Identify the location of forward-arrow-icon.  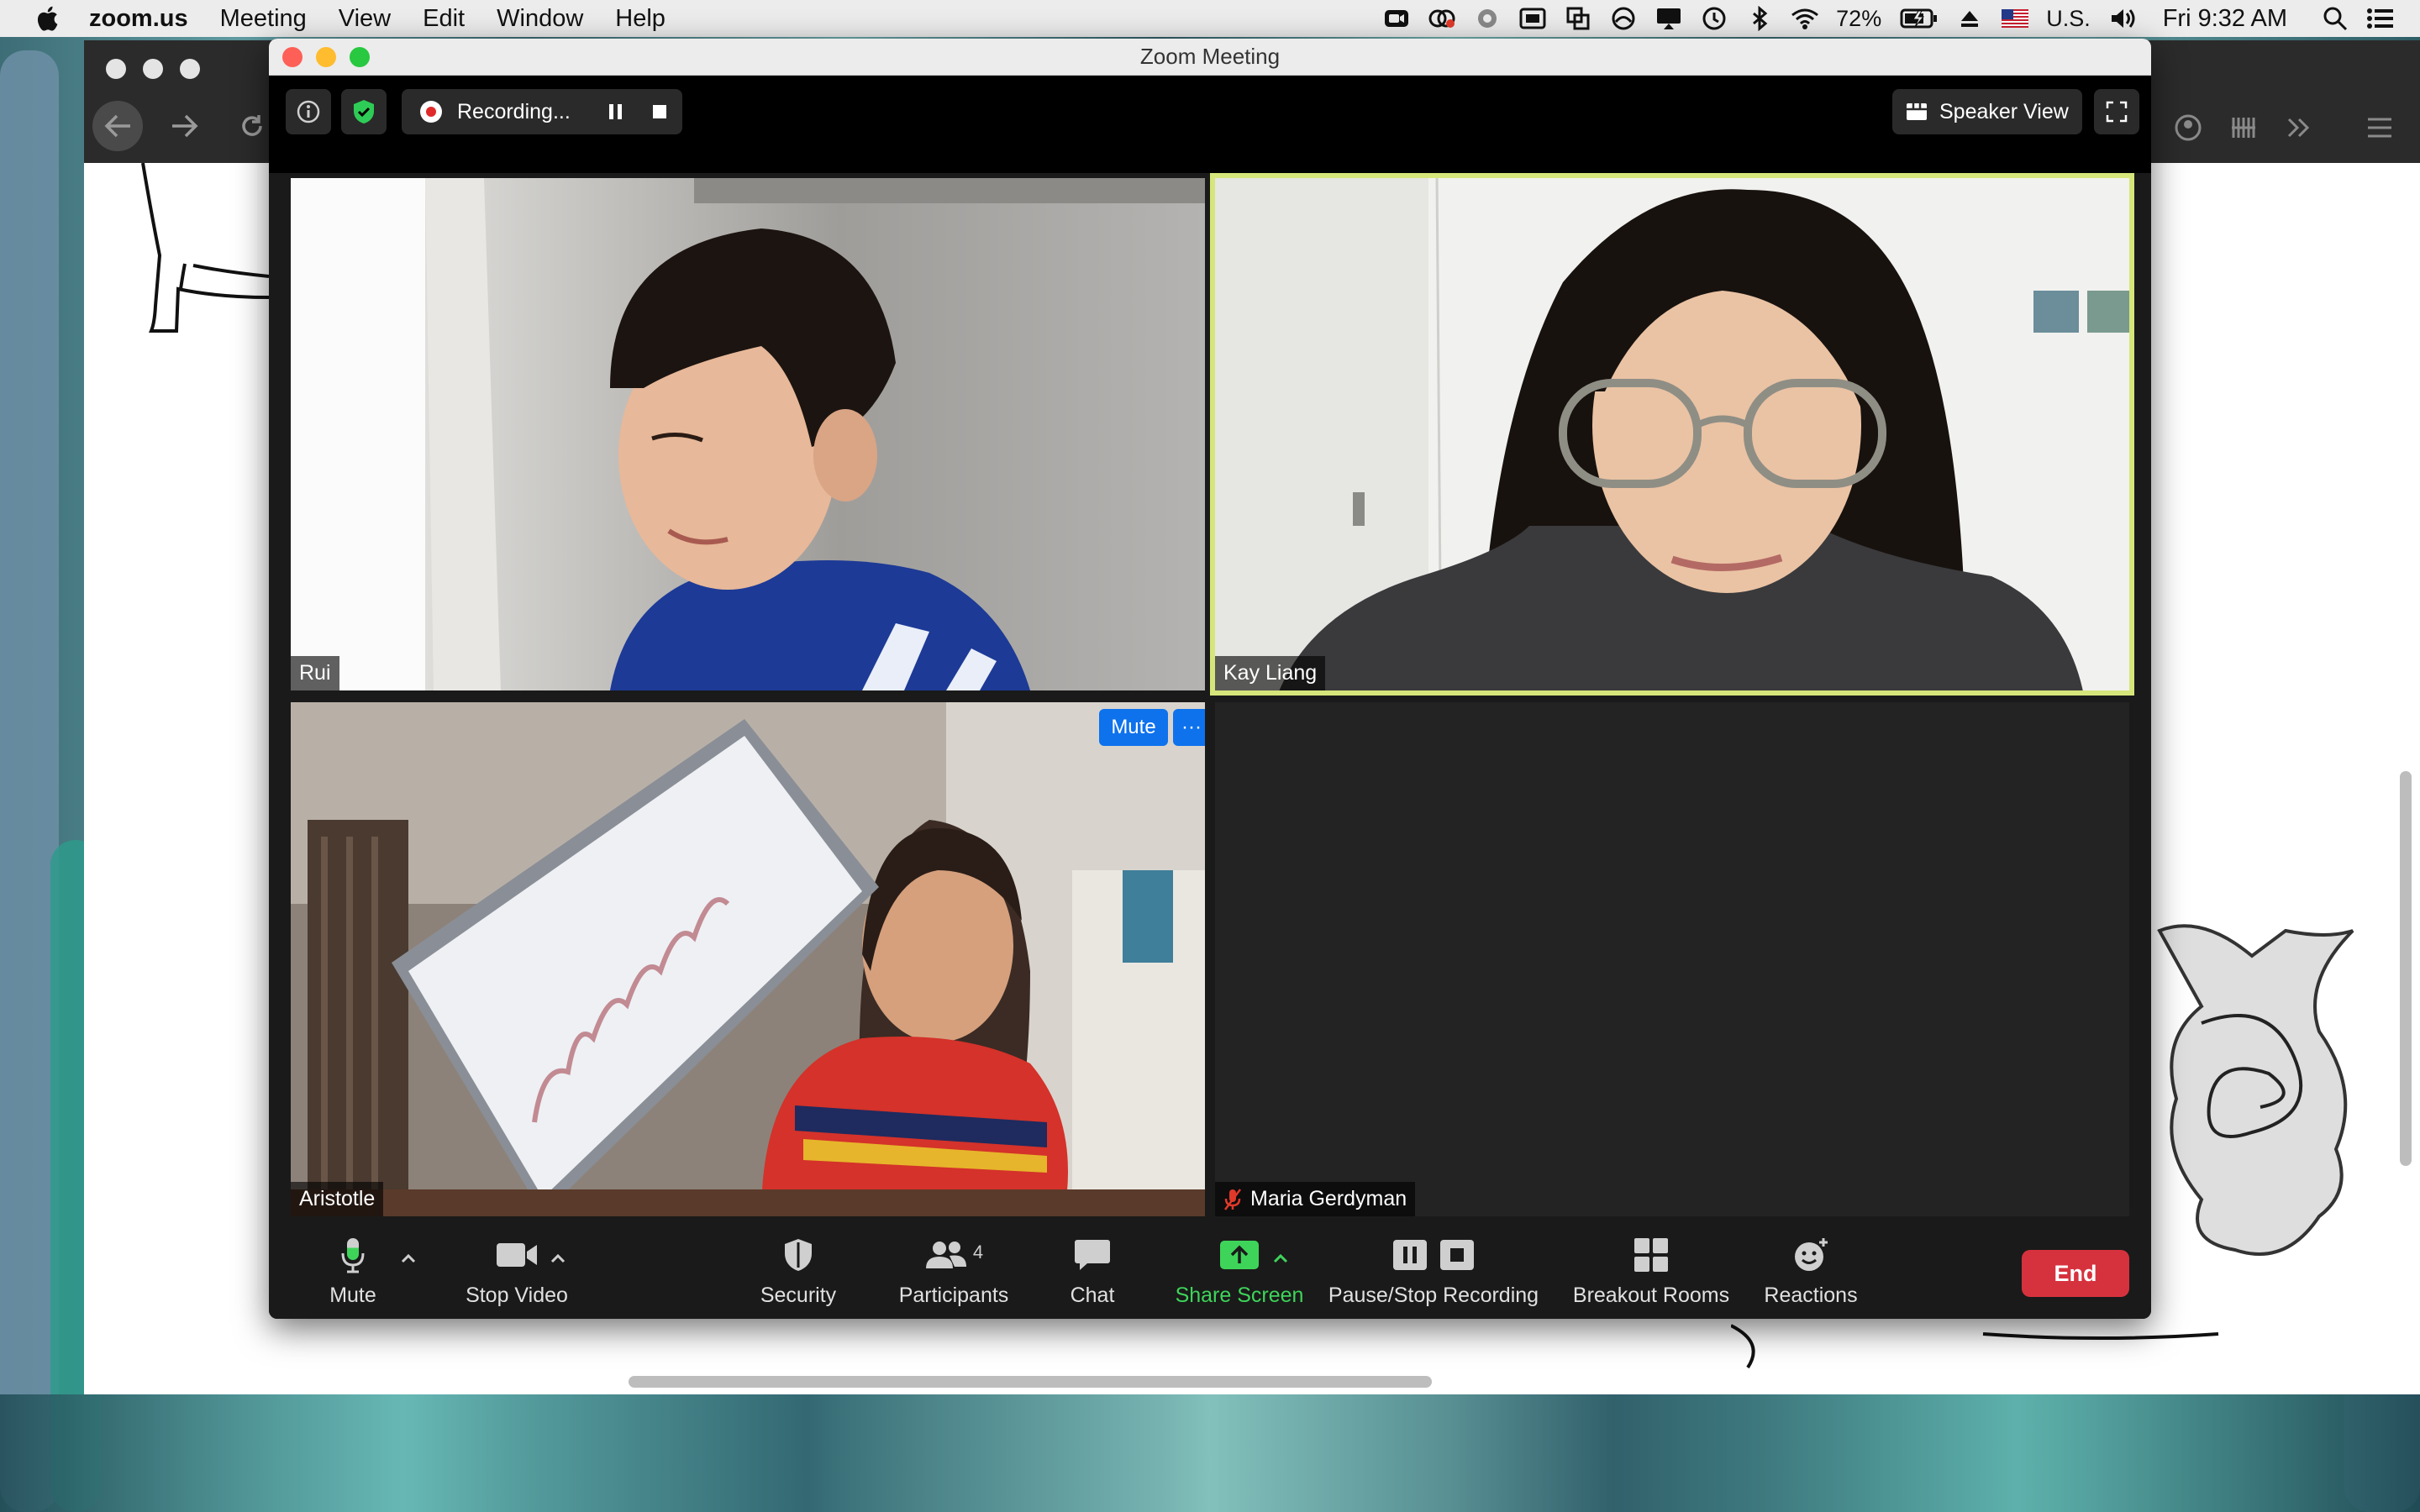
(185, 126).